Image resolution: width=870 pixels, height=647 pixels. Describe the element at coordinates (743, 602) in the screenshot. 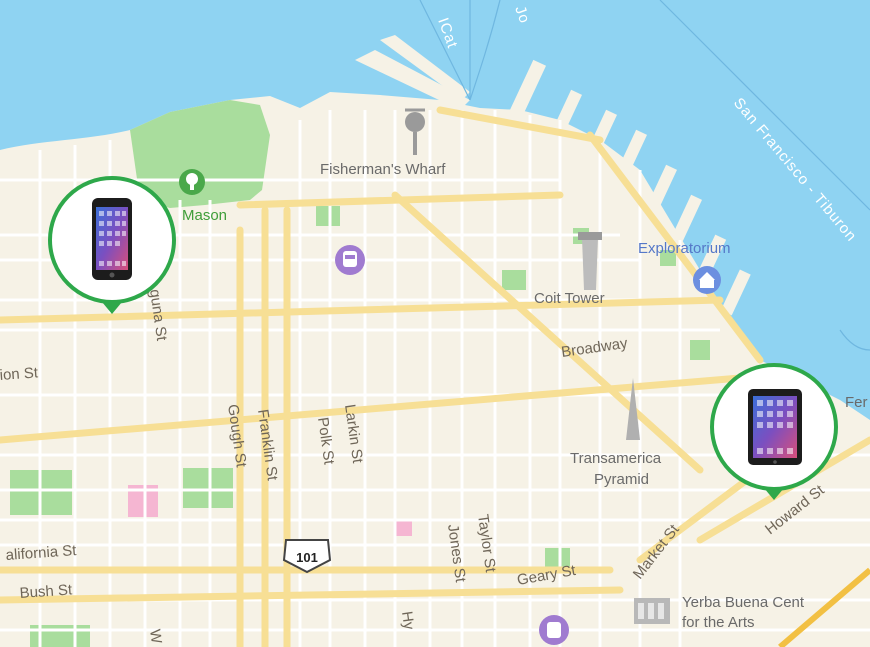

I see `yerba-buena-label-1: Yerba Buena Cent` at that location.